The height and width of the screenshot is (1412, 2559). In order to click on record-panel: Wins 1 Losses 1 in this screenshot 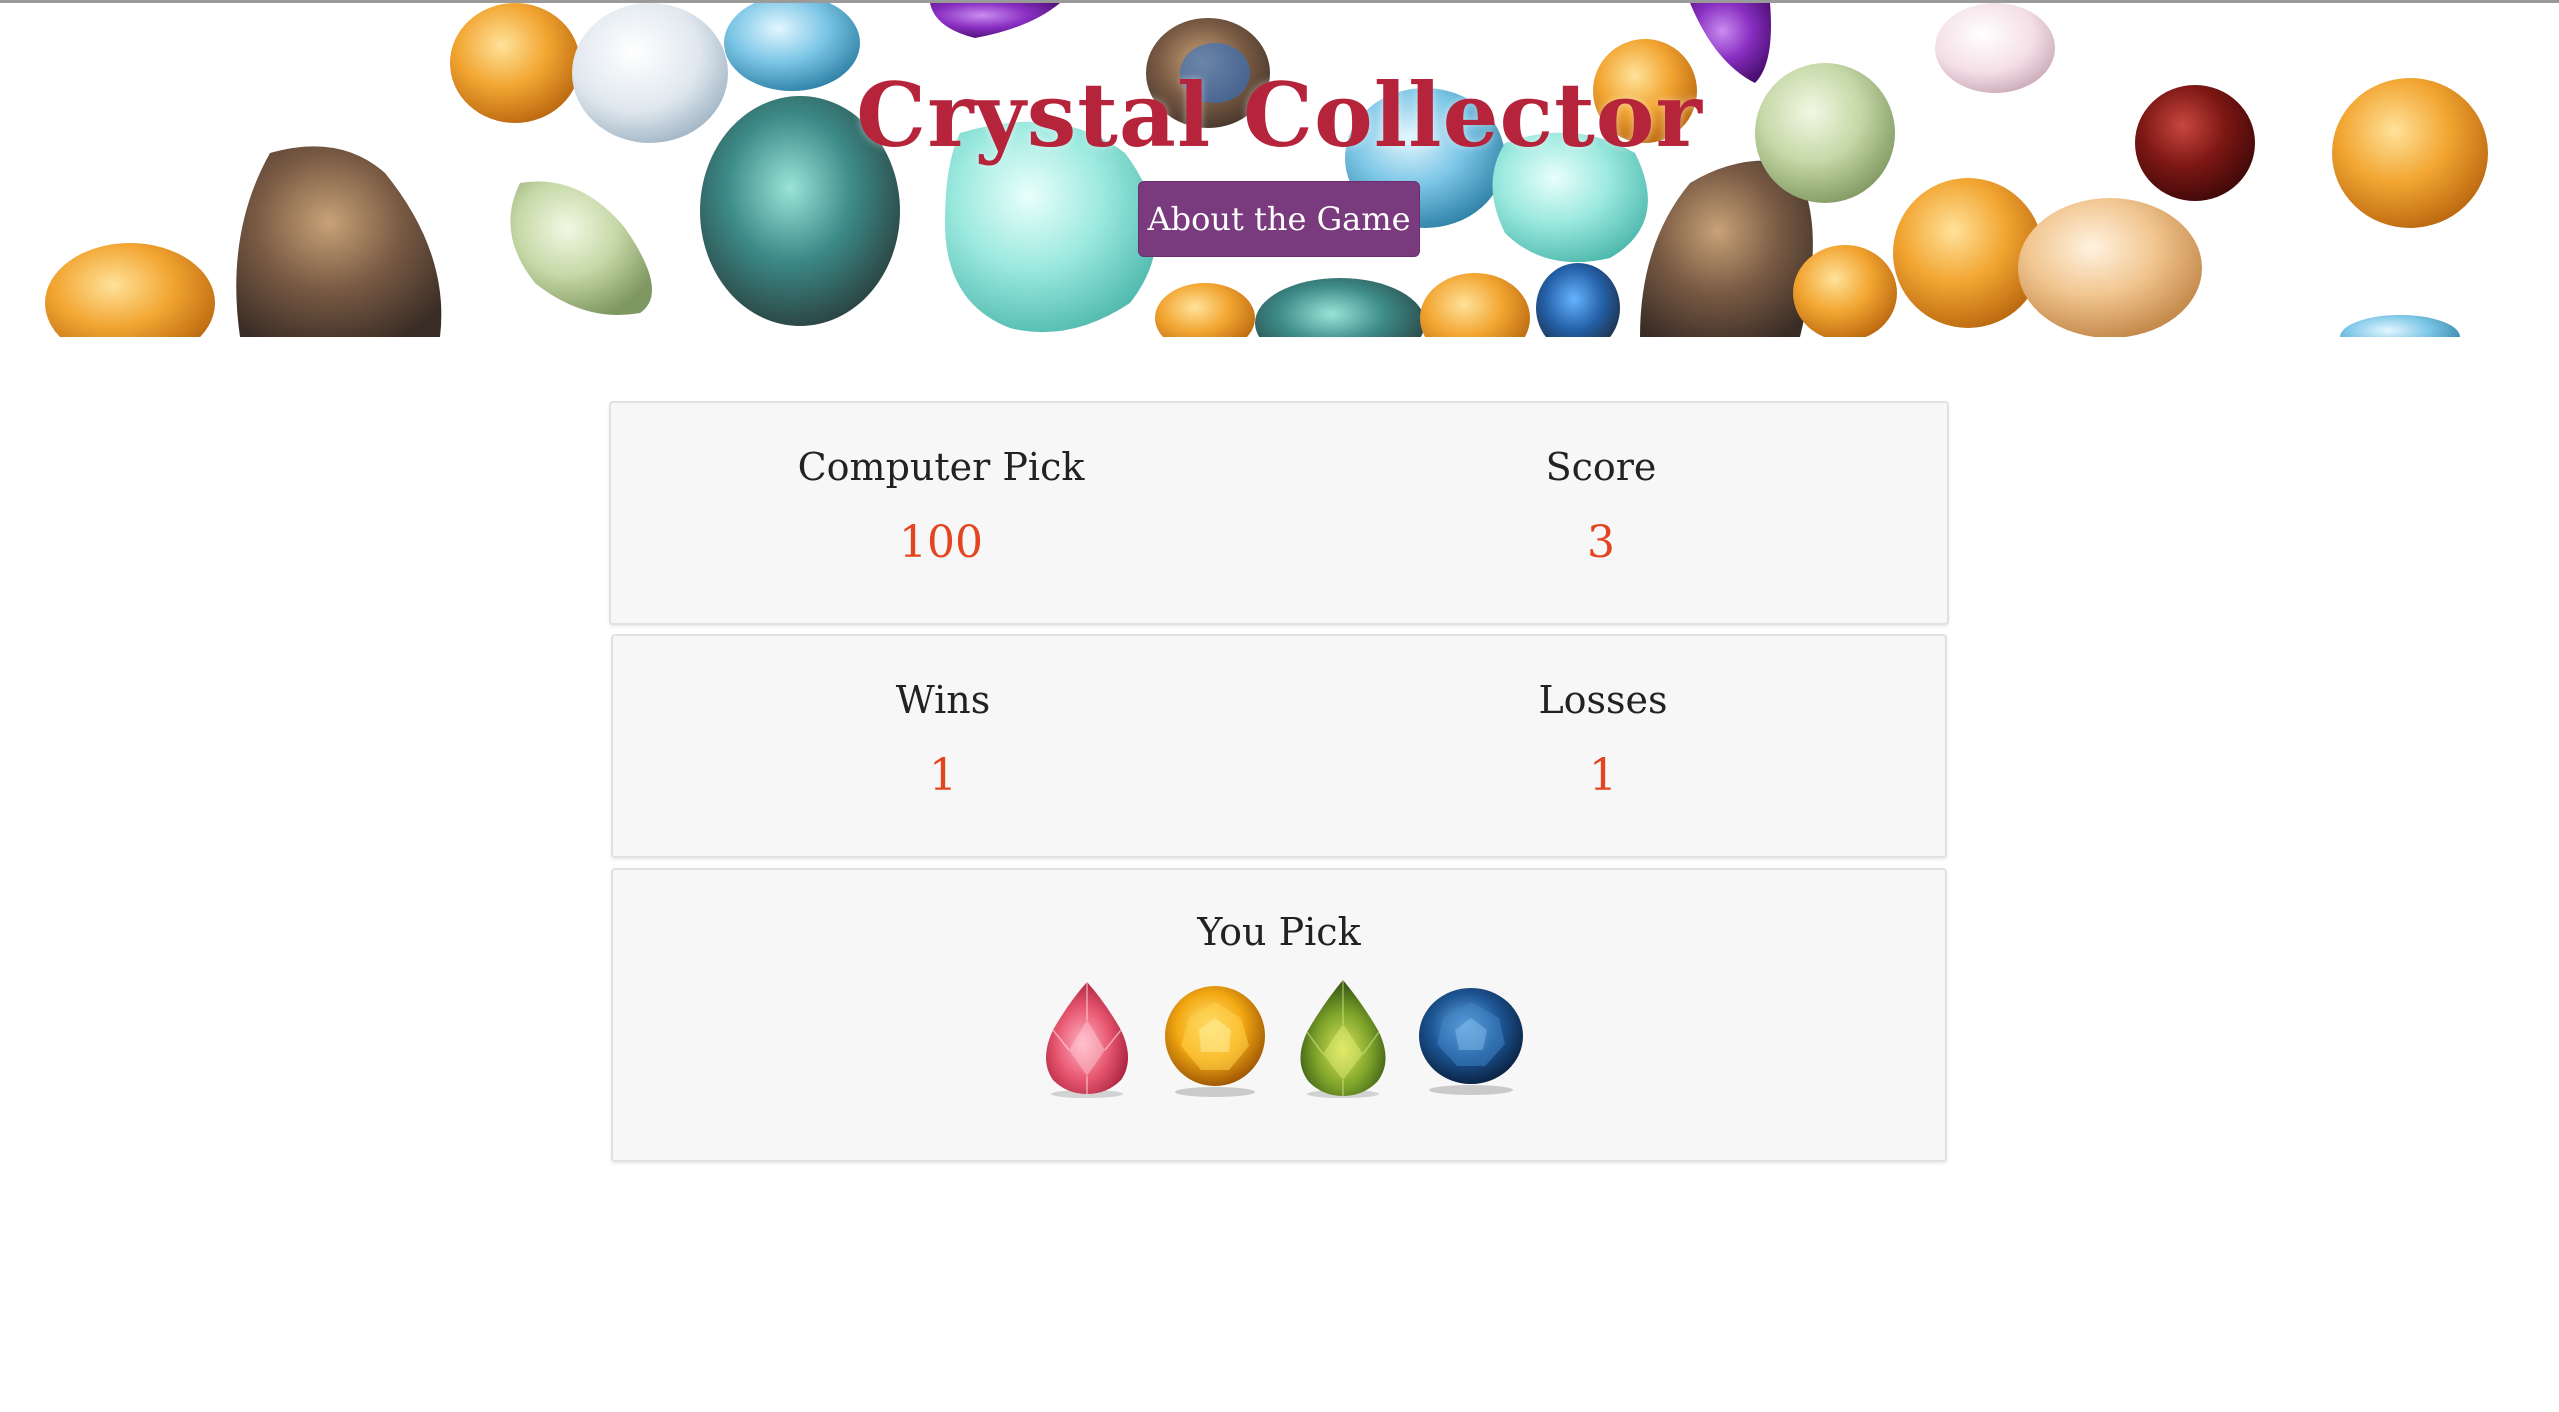, I will do `click(1279, 746)`.